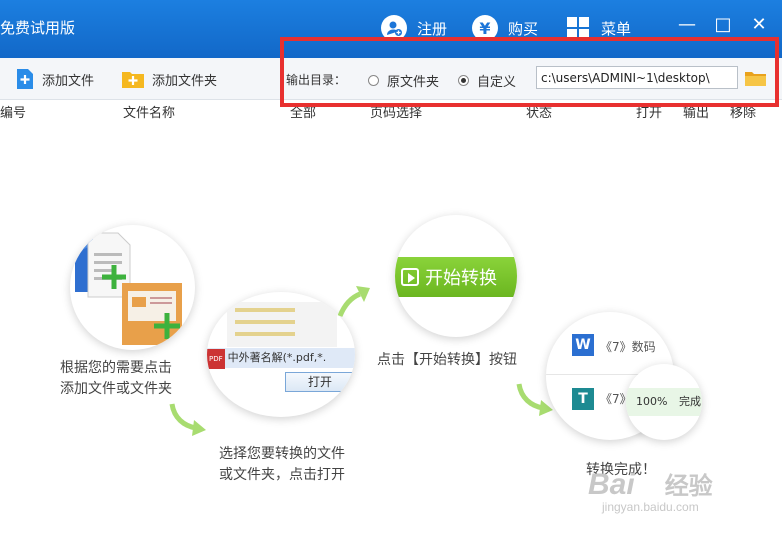  I want to click on add-folder-icon, so click(133, 79).